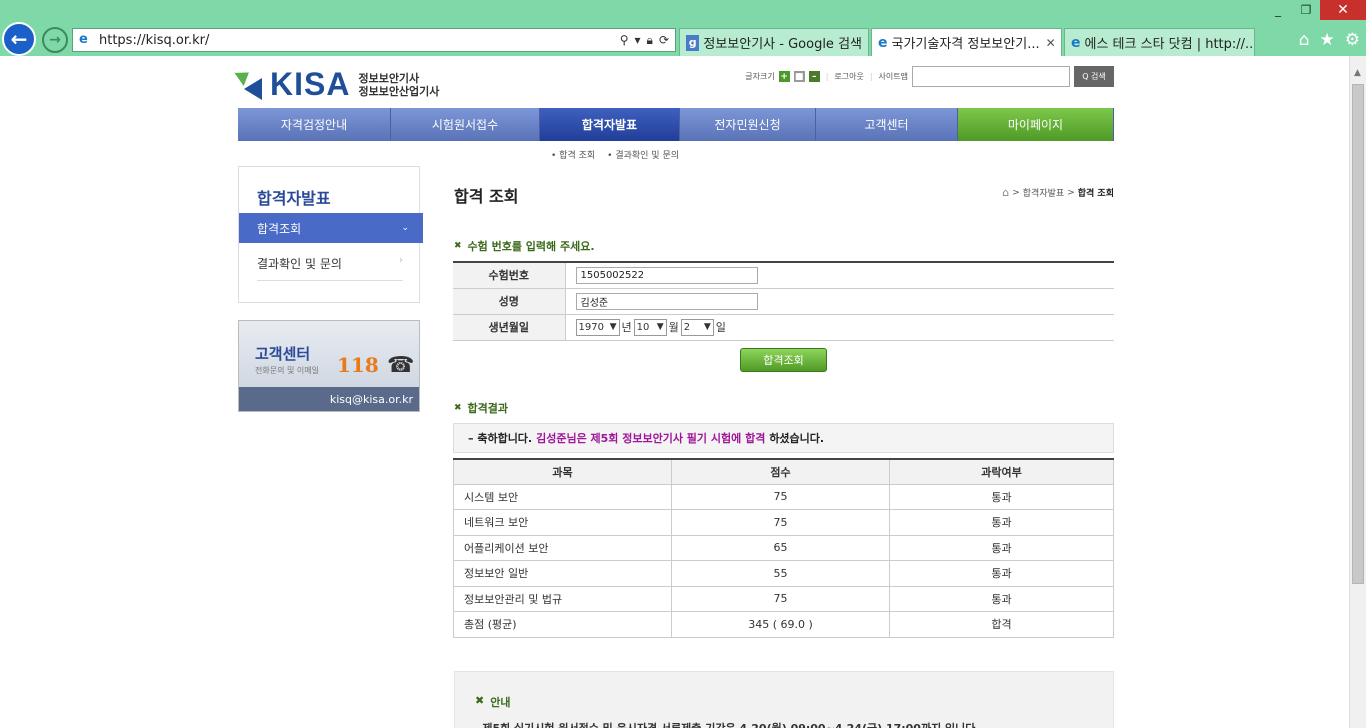 The image size is (1366, 728). What do you see at coordinates (287, 370) in the screenshot?
I see `cs-desc: 전화문의 및 이메일` at bounding box center [287, 370].